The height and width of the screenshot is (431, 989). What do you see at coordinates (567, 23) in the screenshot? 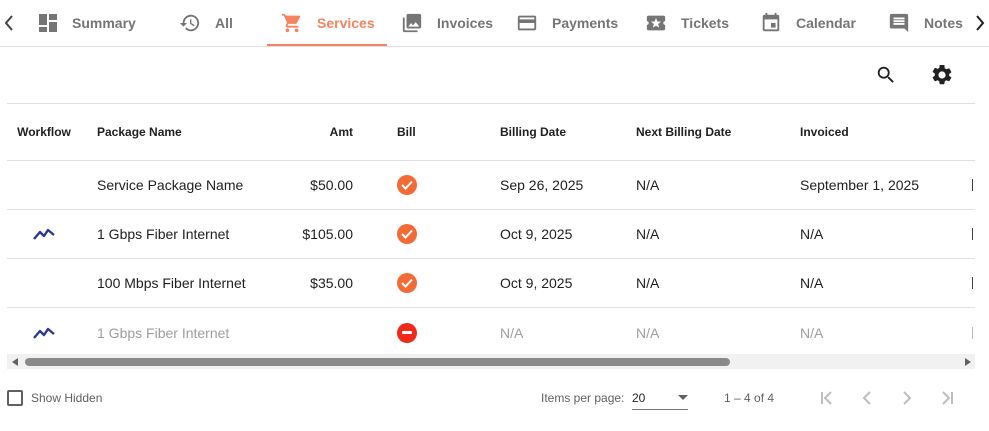
I see `tab-payments: Payments` at bounding box center [567, 23].